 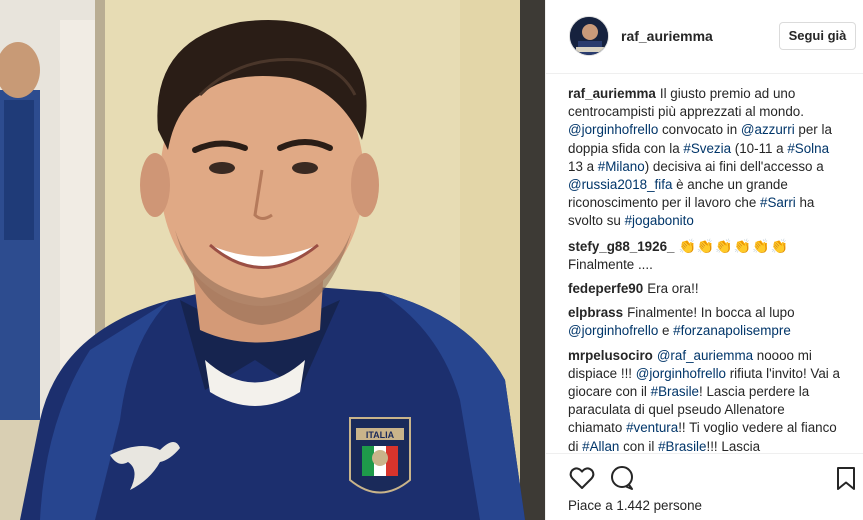 I want to click on comment-text-segment: ) decisiva ai fini dell'accesso a, so click(x=734, y=166).